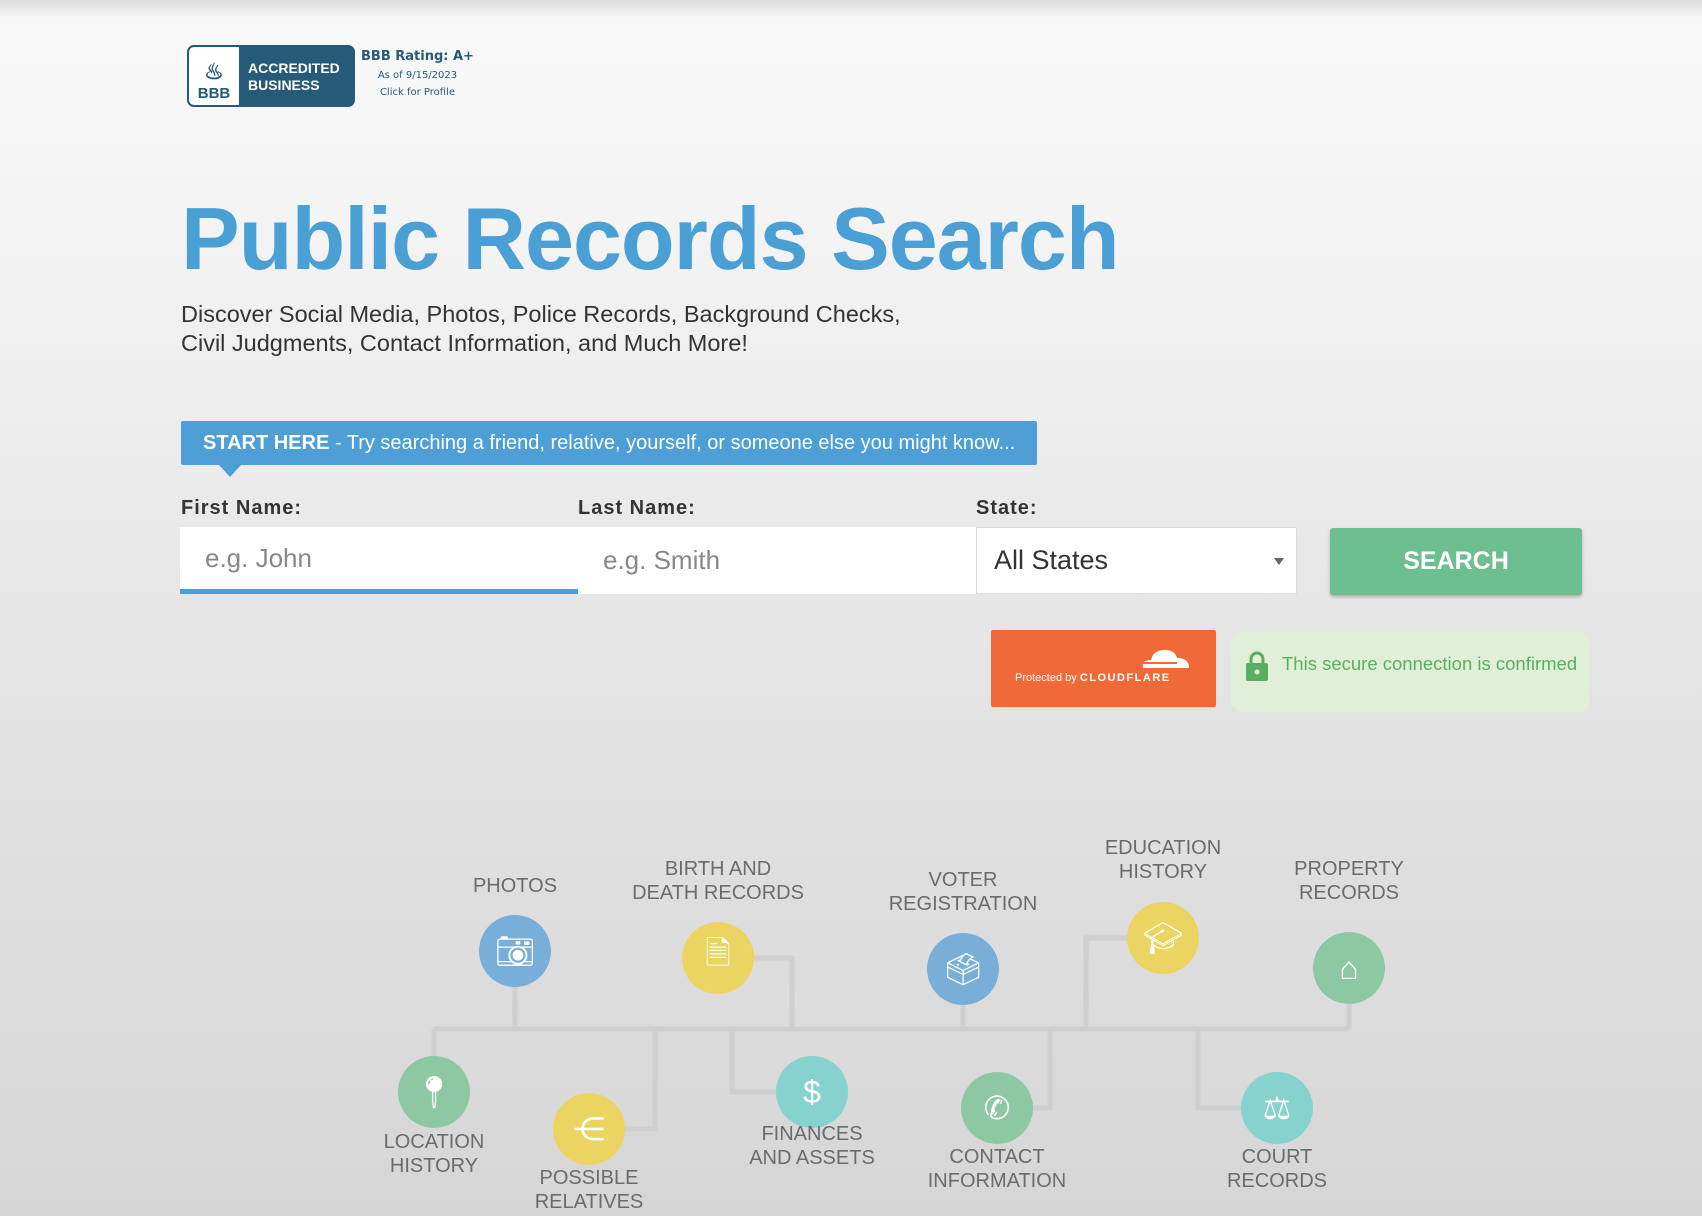 The height and width of the screenshot is (1216, 1702). I want to click on share-network-icon: ⋲, so click(589, 1129).